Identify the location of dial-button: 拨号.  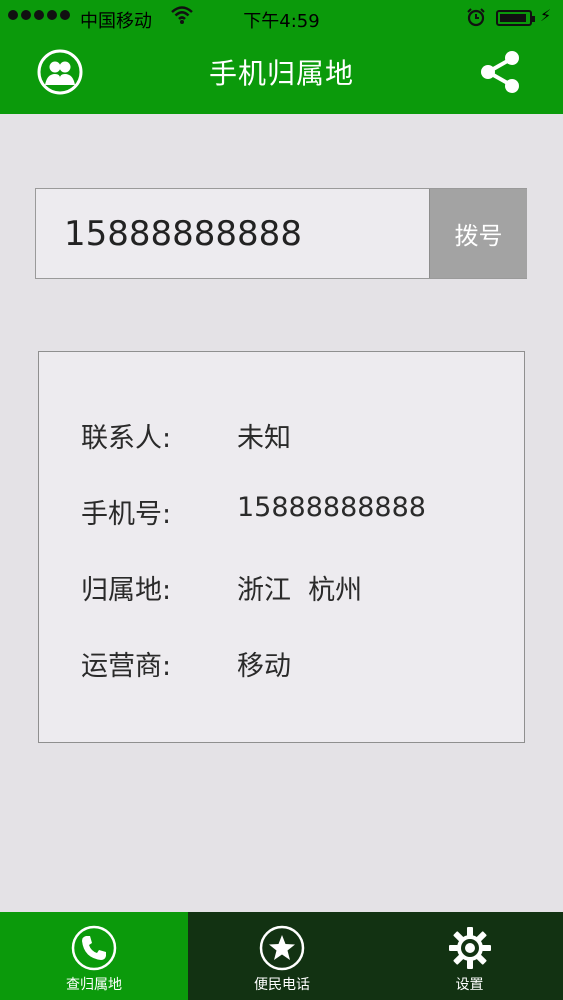
(478, 233).